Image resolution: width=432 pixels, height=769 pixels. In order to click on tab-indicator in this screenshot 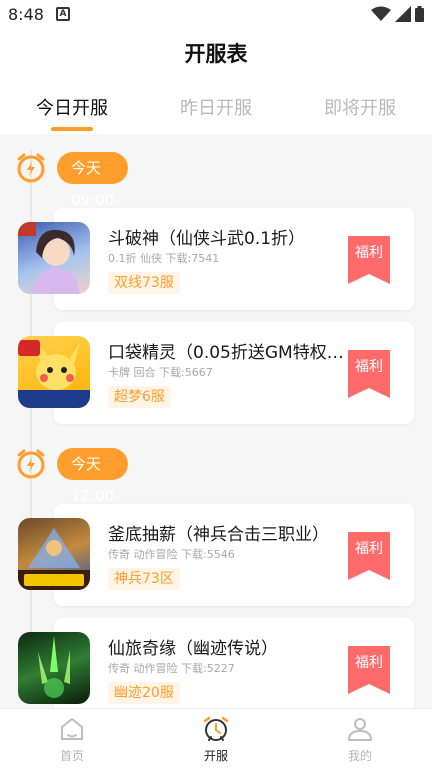, I will do `click(72, 129)`.